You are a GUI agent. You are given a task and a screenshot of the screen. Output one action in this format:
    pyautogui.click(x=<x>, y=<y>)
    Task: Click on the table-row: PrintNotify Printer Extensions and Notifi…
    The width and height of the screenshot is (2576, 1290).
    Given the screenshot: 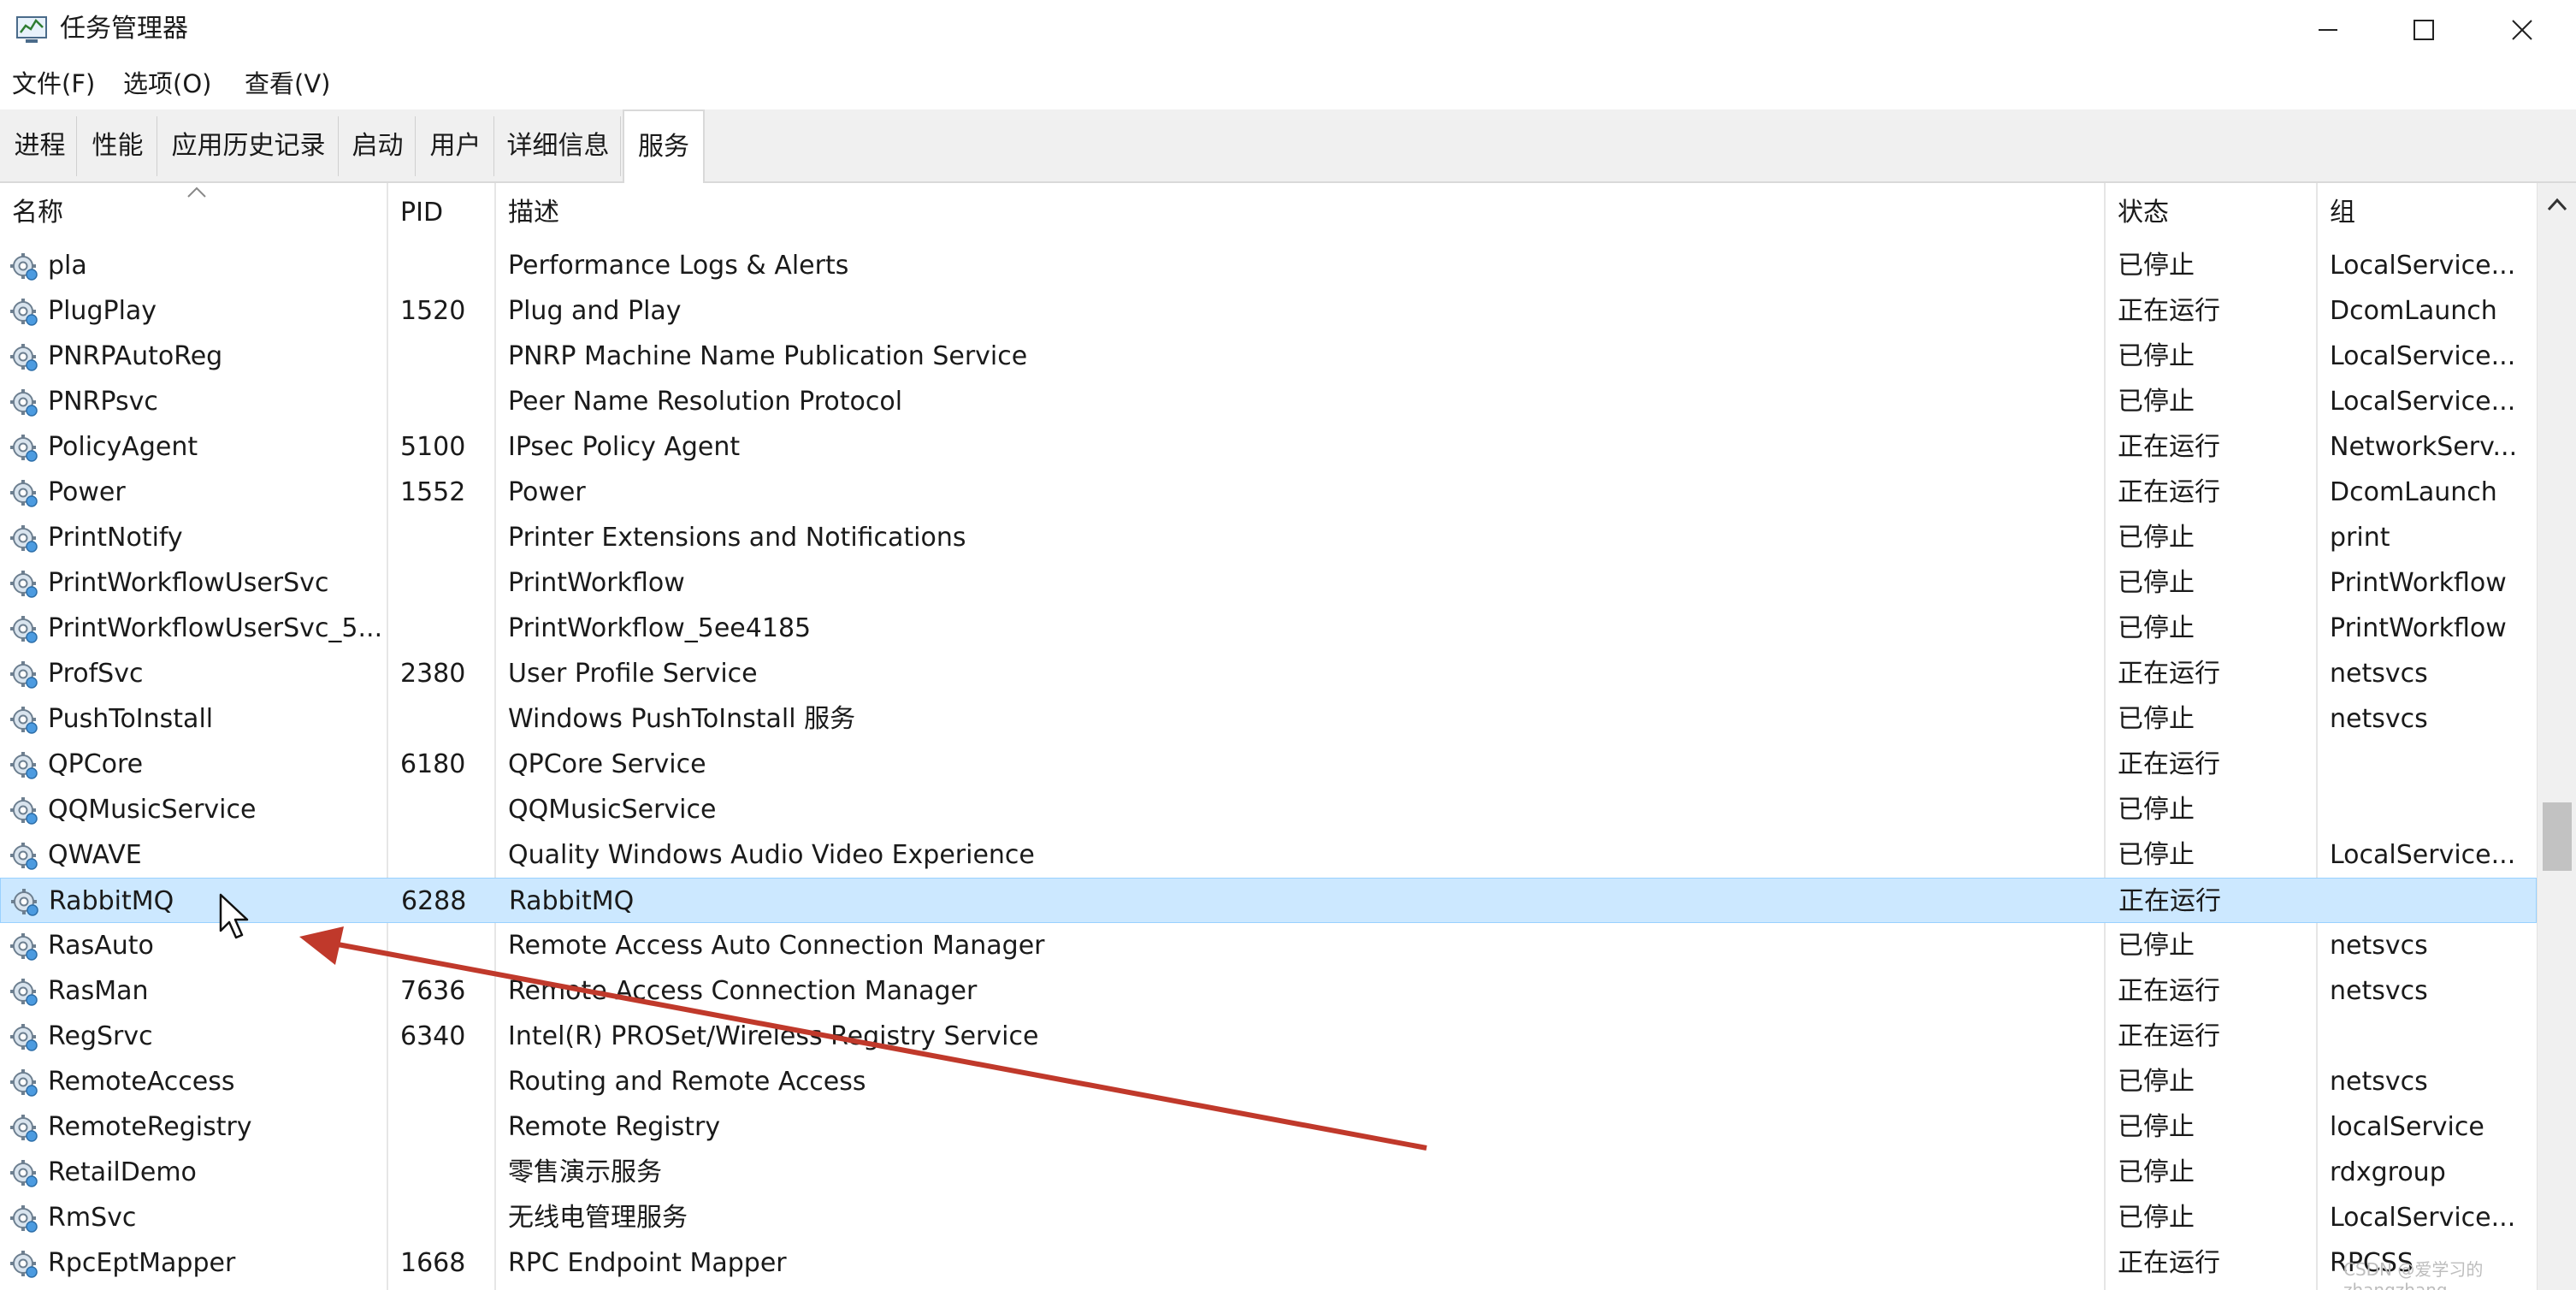 What is the action you would take?
    pyautogui.click(x=1268, y=537)
    